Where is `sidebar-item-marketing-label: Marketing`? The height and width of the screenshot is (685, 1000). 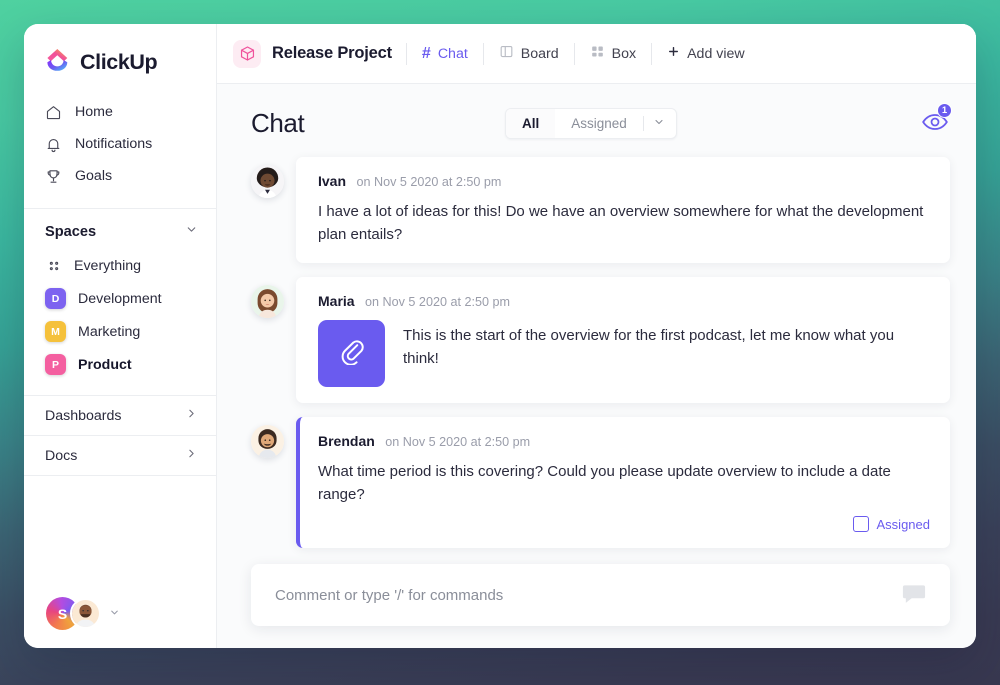 sidebar-item-marketing-label: Marketing is located at coordinates (109, 331).